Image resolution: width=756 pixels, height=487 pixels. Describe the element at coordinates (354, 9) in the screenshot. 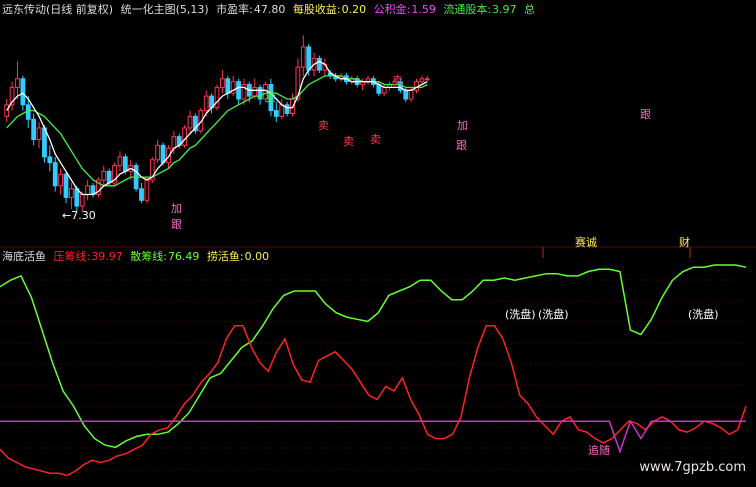

I see `eps-value: 0.20` at that location.